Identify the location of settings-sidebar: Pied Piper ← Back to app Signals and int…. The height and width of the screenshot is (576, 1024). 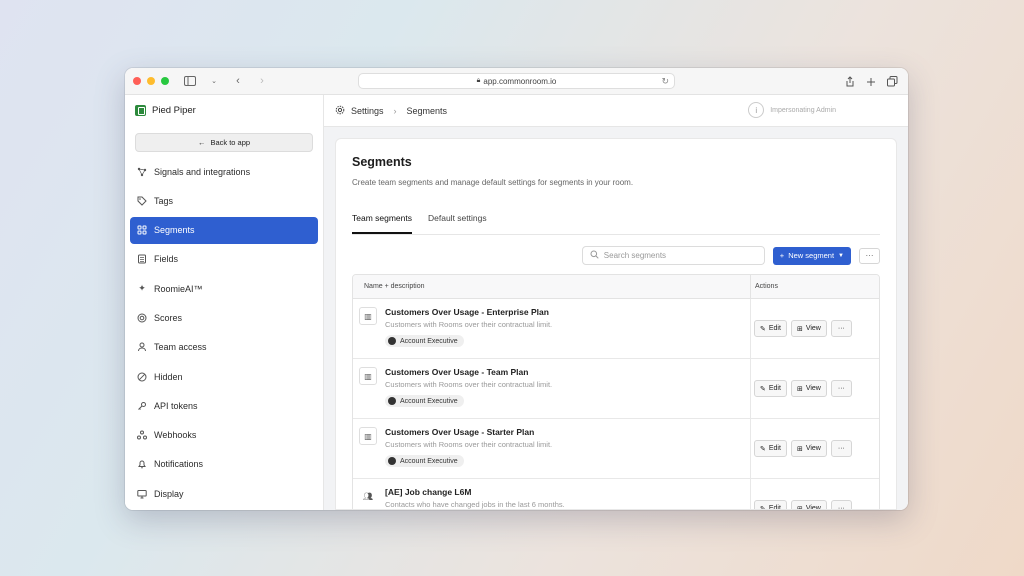
(224, 302).